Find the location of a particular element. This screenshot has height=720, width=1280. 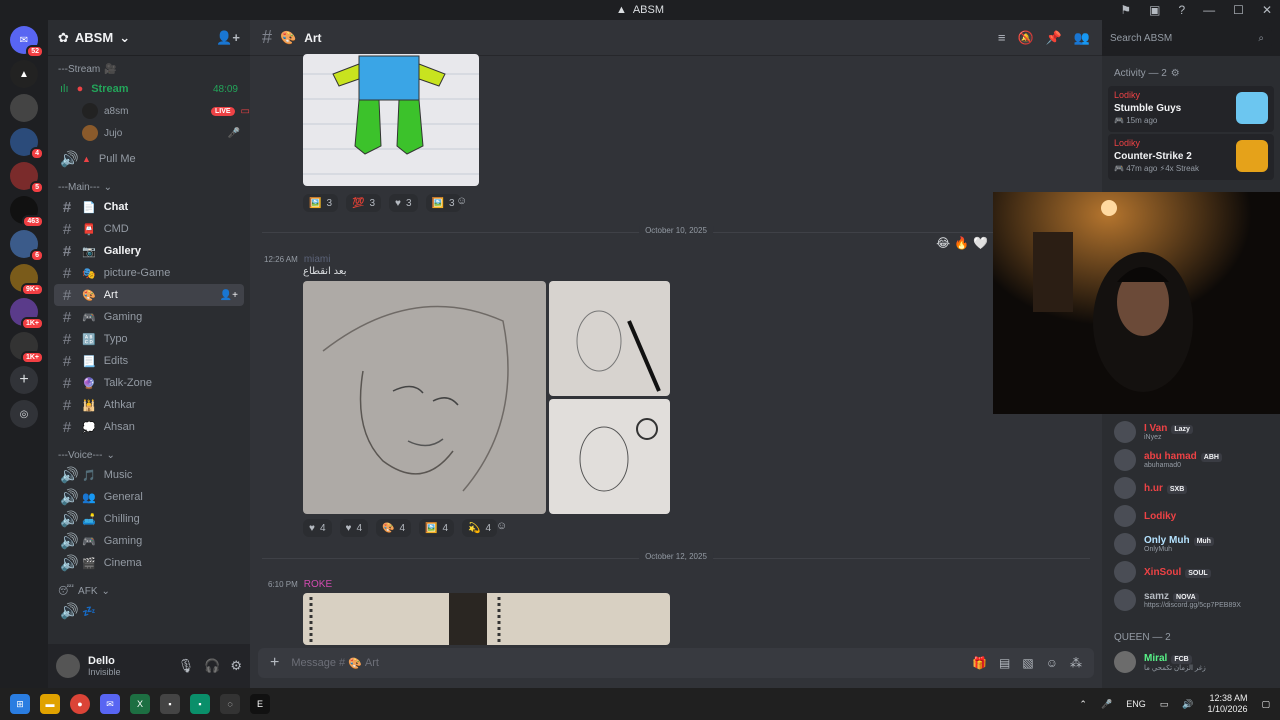

close-button: ✕ is located at coordinates (1267, 10).